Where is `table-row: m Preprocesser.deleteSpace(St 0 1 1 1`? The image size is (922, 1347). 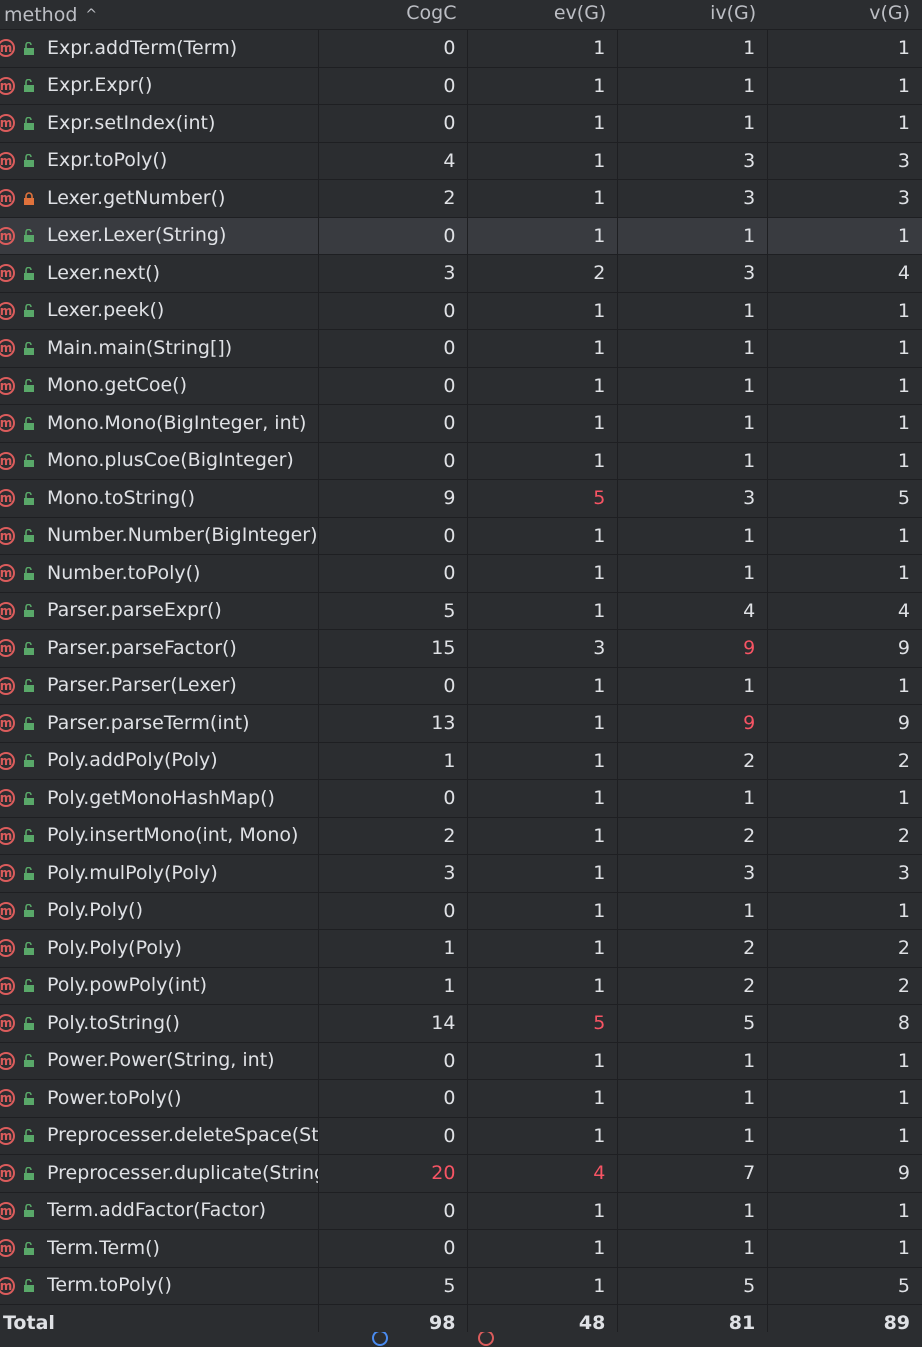 table-row: m Preprocesser.deleteSpace(St 0 1 1 1 is located at coordinates (461, 1136).